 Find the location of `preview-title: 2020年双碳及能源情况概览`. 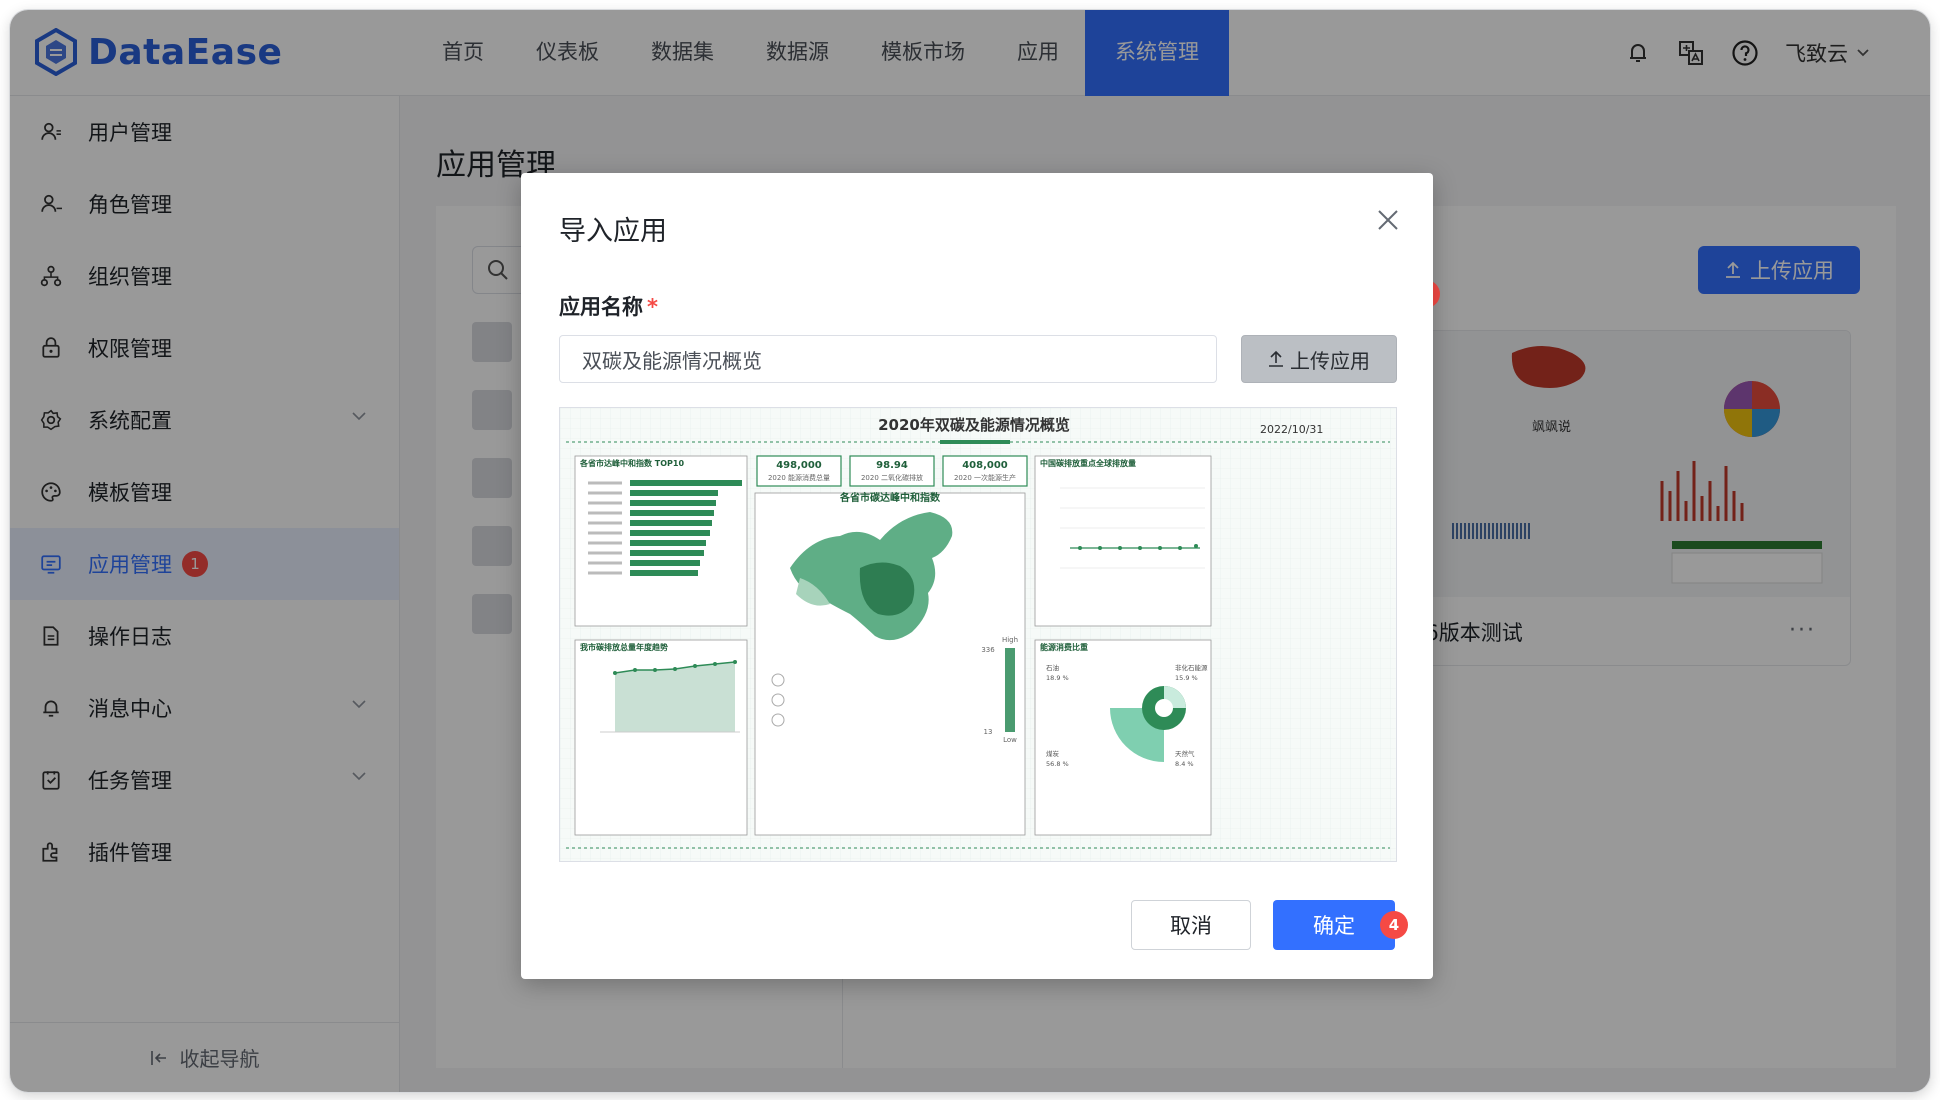

preview-title: 2020年双碳及能源情况概览 is located at coordinates (974, 425).